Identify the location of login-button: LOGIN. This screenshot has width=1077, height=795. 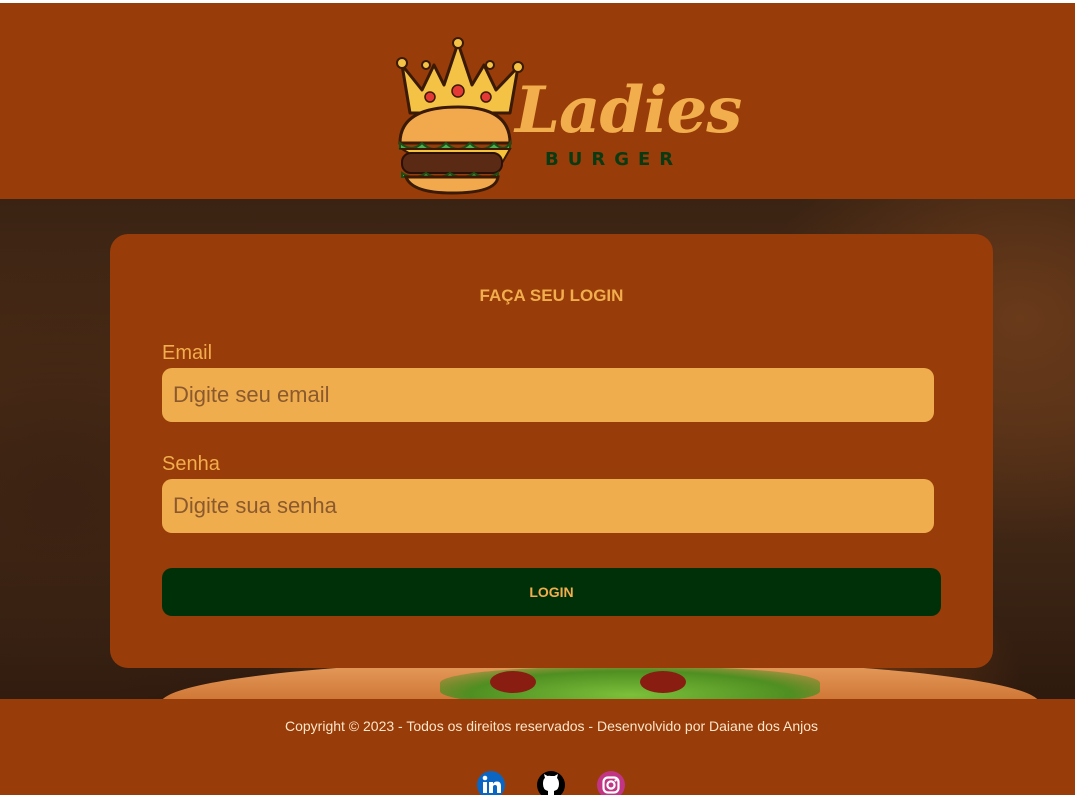
(551, 592).